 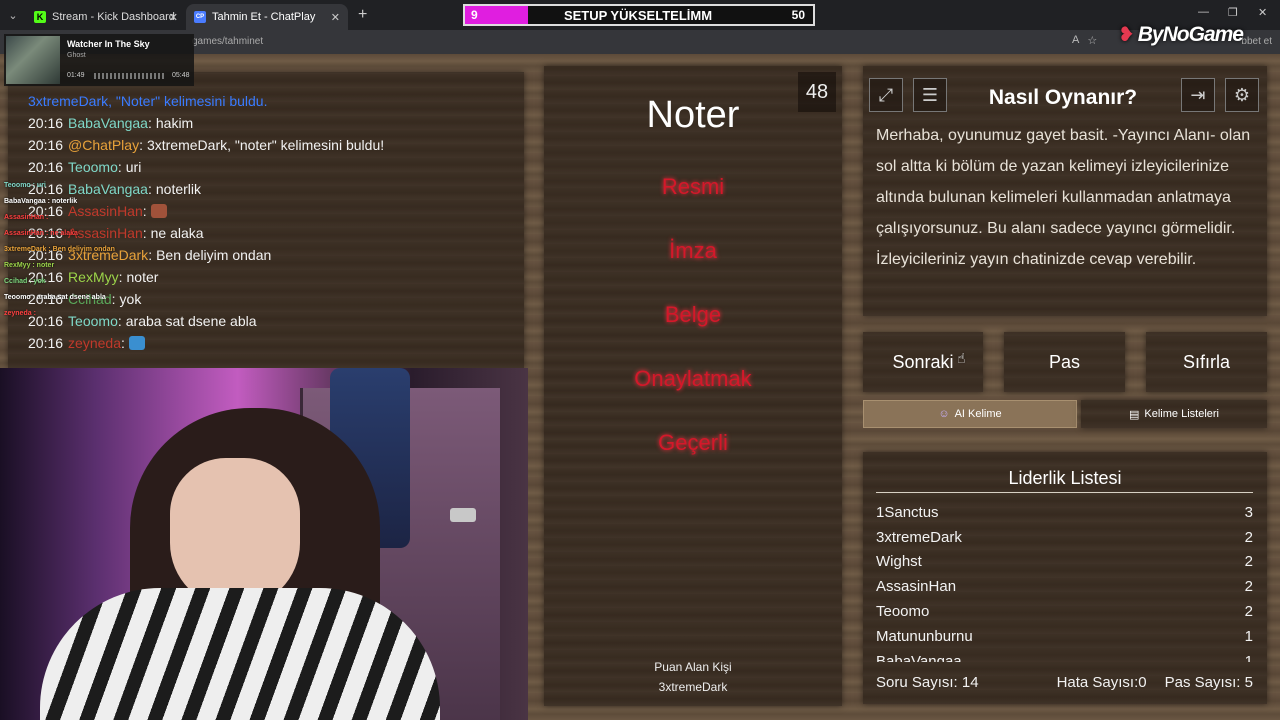 What do you see at coordinates (693, 687) in the screenshot?
I see `scorer-name: 3xtremeDark` at bounding box center [693, 687].